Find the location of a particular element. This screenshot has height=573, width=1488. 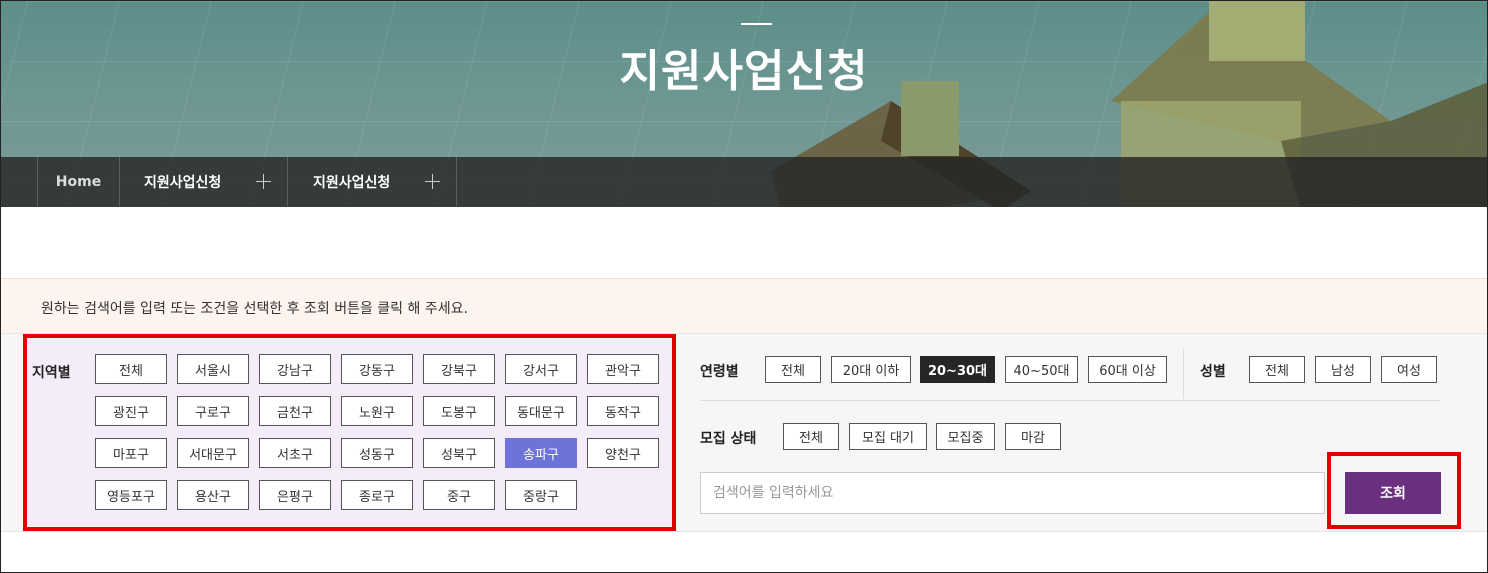

region-option: 영등포구 is located at coordinates (131, 495).